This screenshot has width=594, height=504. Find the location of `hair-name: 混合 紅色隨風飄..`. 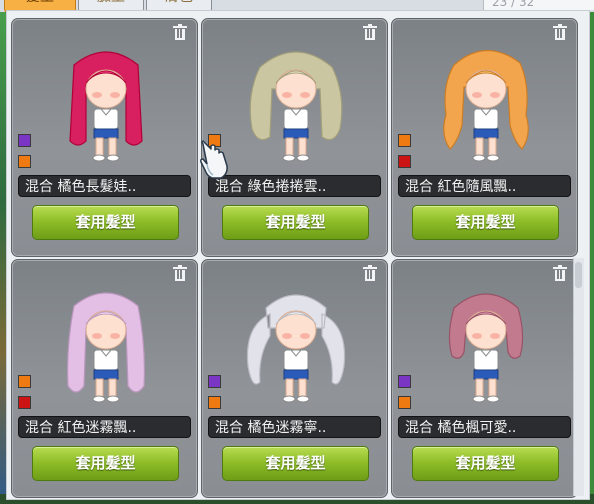

hair-name: 混合 紅色隨風飄.. is located at coordinates (484, 186).